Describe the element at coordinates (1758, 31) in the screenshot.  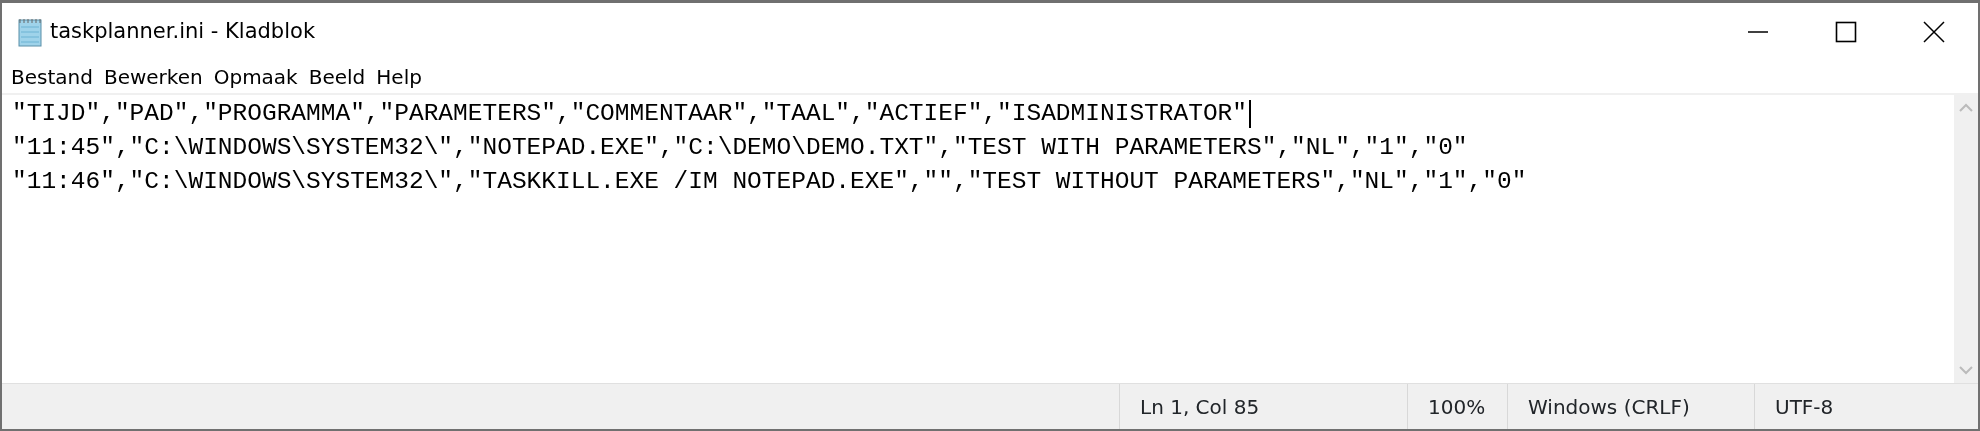
I see `minimize-icon` at that location.